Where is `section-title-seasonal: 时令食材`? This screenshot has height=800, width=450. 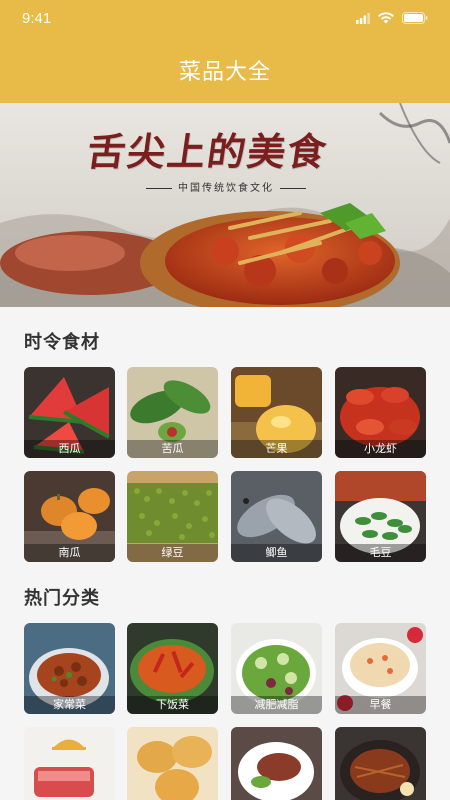 section-title-seasonal: 时令食材 is located at coordinates (62, 342).